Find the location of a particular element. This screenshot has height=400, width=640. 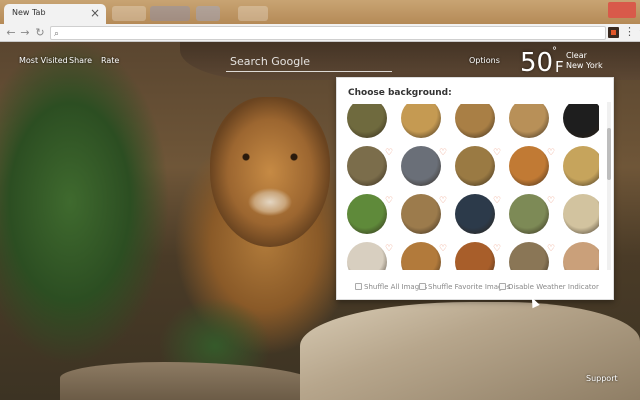

options-link: Options is located at coordinates (484, 60).